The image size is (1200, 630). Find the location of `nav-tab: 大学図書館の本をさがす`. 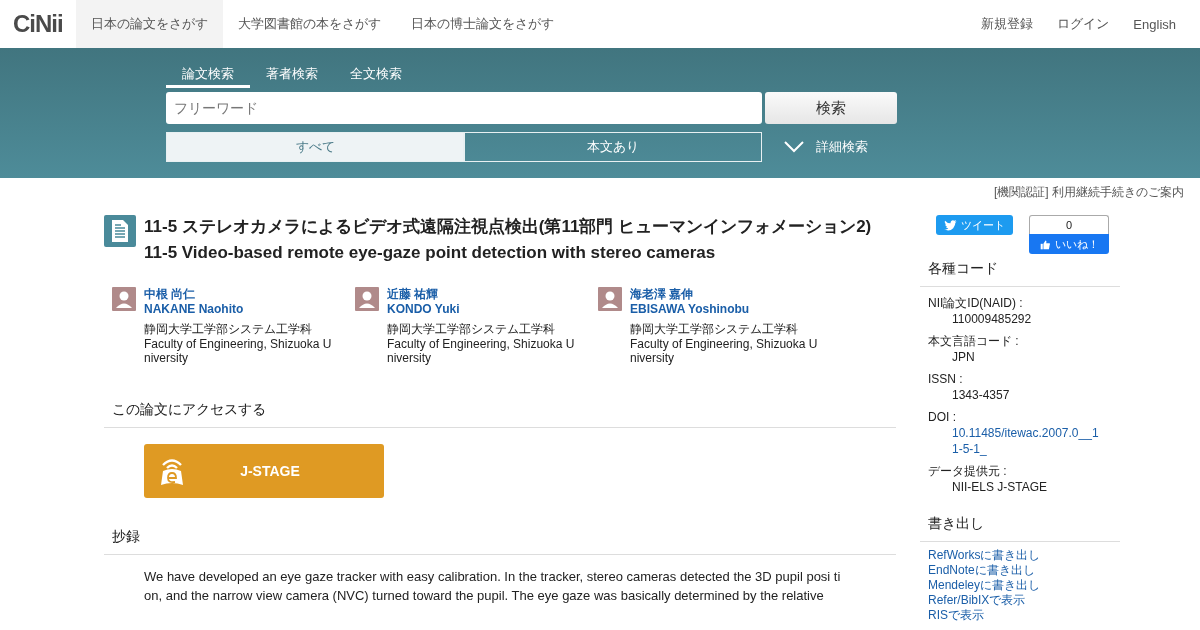

nav-tab: 大学図書館の本をさがす is located at coordinates (309, 24).